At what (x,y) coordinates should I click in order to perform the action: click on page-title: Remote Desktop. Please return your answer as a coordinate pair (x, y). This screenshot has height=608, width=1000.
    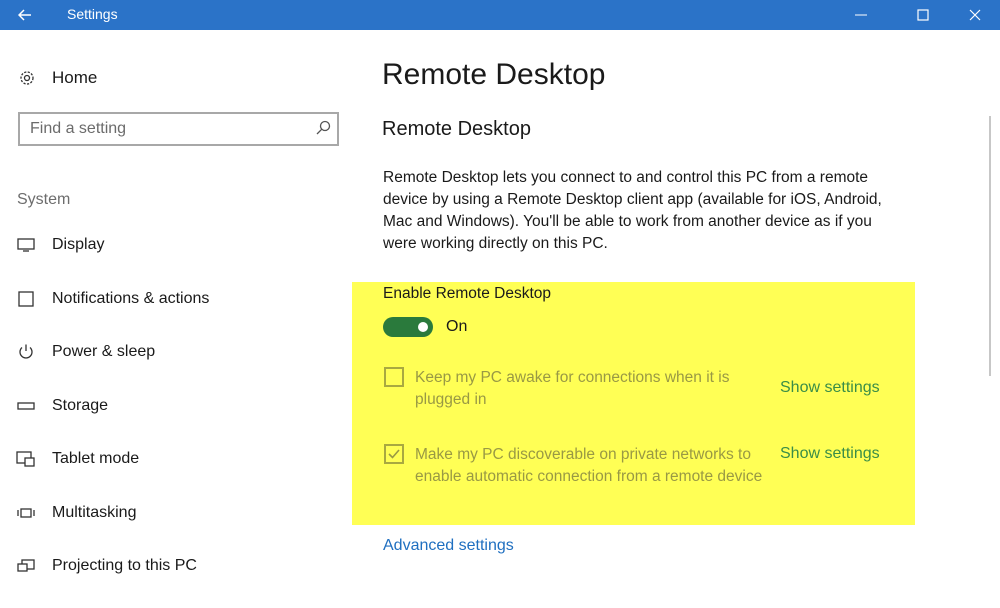
    Looking at the image, I should click on (494, 74).